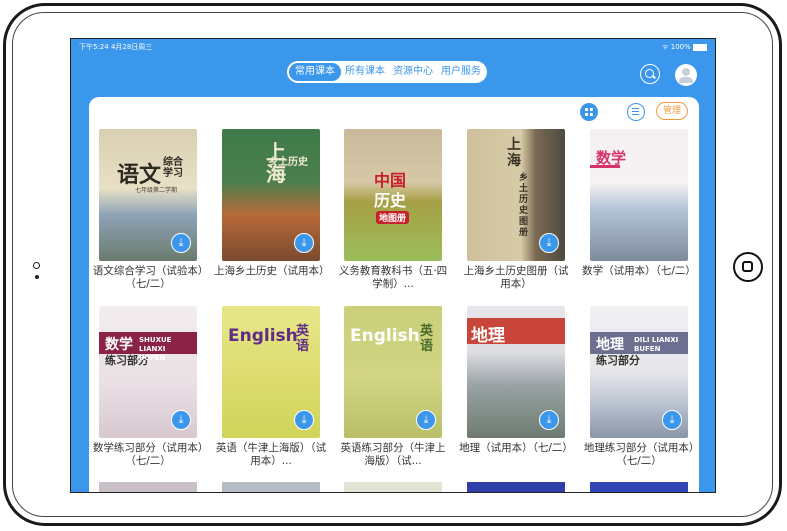 The height and width of the screenshot is (531, 787). What do you see at coordinates (639, 195) in the screenshot?
I see `book-cover: 数学` at bounding box center [639, 195].